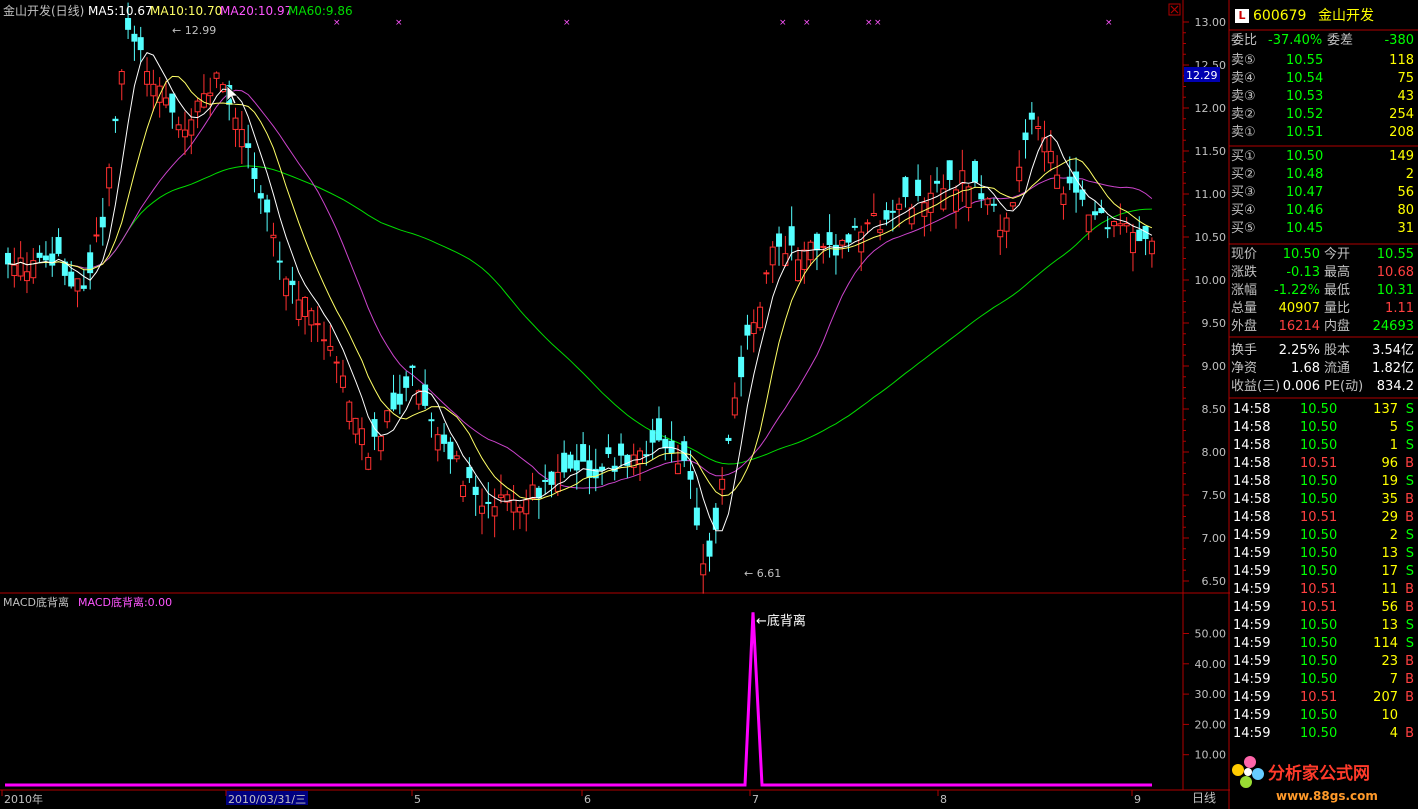  I want to click on bid-row: 买① 10.50 149, so click(1324, 157).